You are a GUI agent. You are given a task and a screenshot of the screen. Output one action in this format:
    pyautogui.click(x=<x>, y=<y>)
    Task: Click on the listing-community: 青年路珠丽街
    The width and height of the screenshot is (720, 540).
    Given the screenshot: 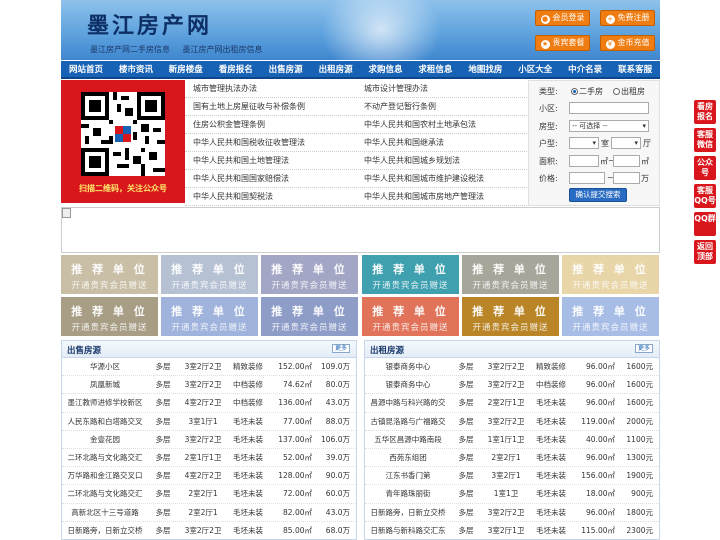 What is the action you would take?
    pyautogui.click(x=408, y=493)
    